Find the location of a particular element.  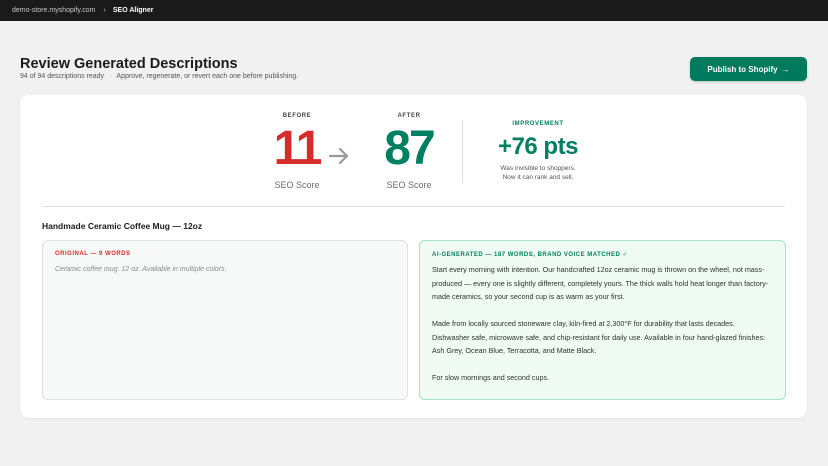

improvement-value: +76 pts is located at coordinates (538, 146).